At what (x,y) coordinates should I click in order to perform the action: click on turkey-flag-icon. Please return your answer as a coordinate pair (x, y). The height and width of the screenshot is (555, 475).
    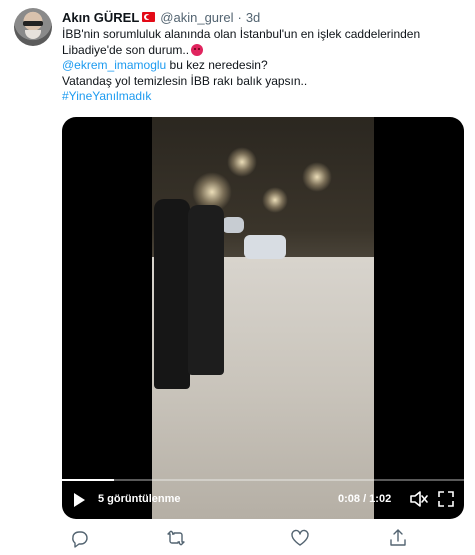
    Looking at the image, I should click on (149, 17).